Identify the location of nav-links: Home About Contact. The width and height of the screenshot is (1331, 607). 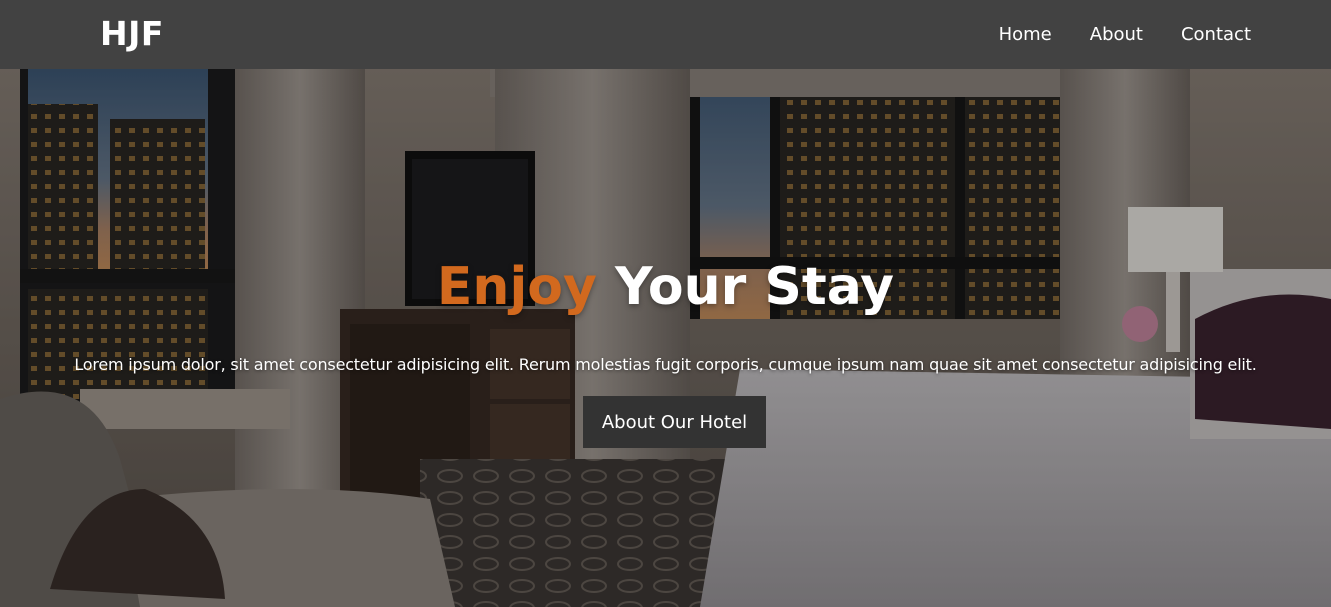
(1125, 34).